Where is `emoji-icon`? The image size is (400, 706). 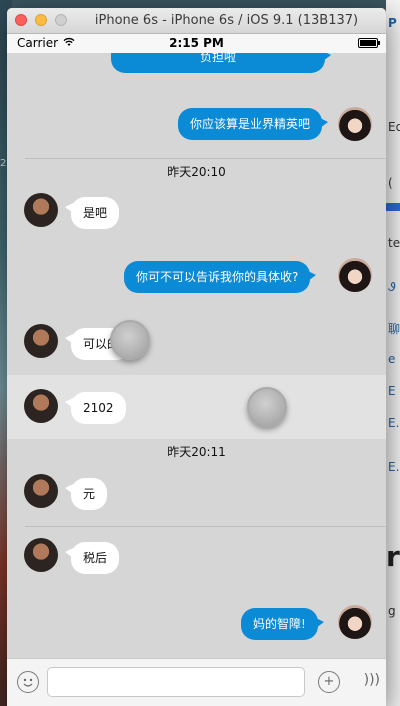
emoji-icon is located at coordinates (28, 682).